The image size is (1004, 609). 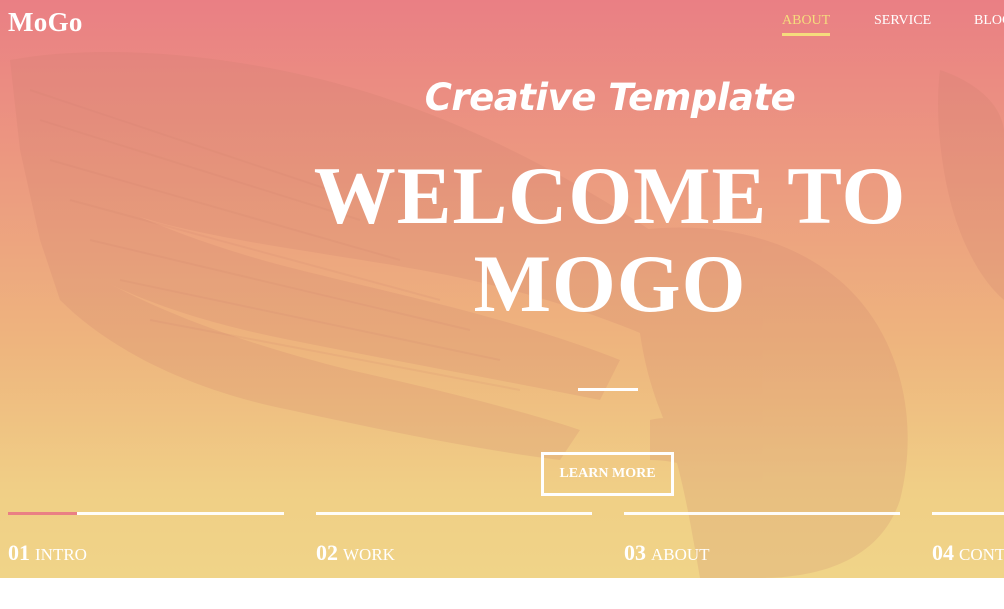 I want to click on slide-number: 04, so click(x=943, y=552).